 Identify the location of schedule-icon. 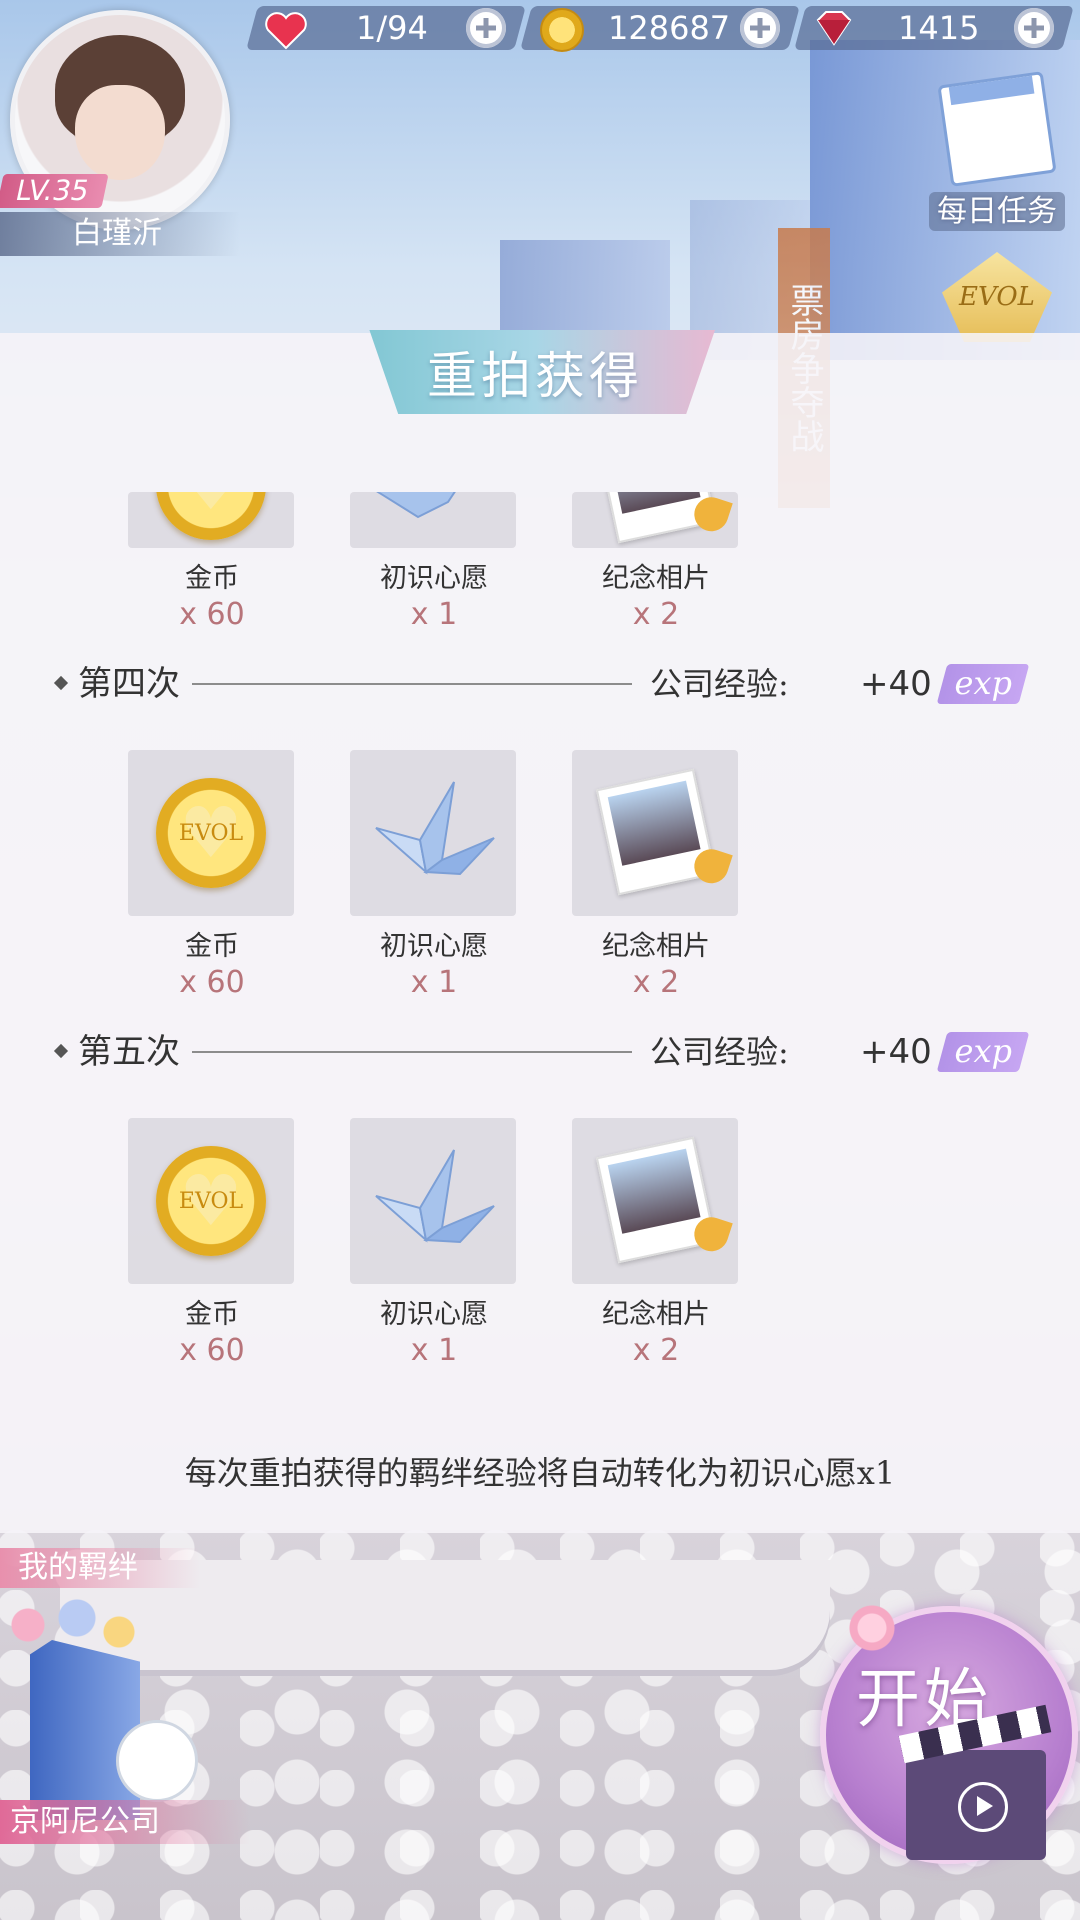
(997, 129).